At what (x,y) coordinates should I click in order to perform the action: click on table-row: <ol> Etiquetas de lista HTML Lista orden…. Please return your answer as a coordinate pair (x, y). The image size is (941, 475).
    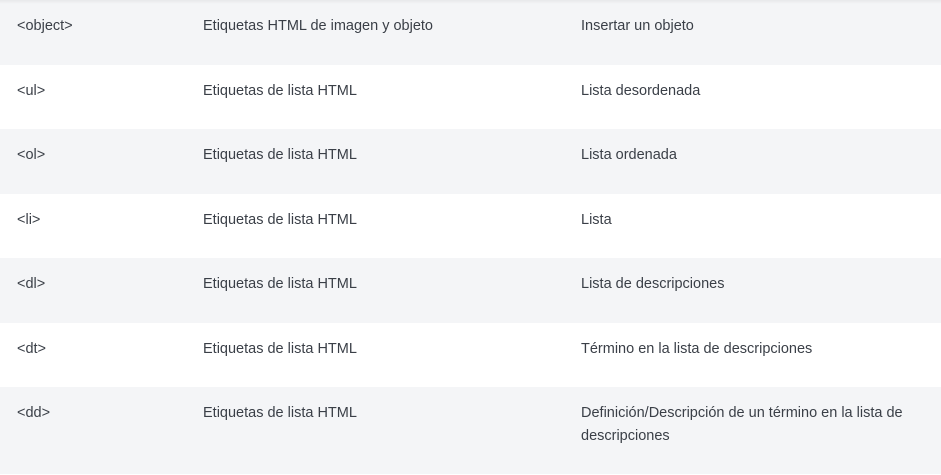
    Looking at the image, I should click on (470, 161).